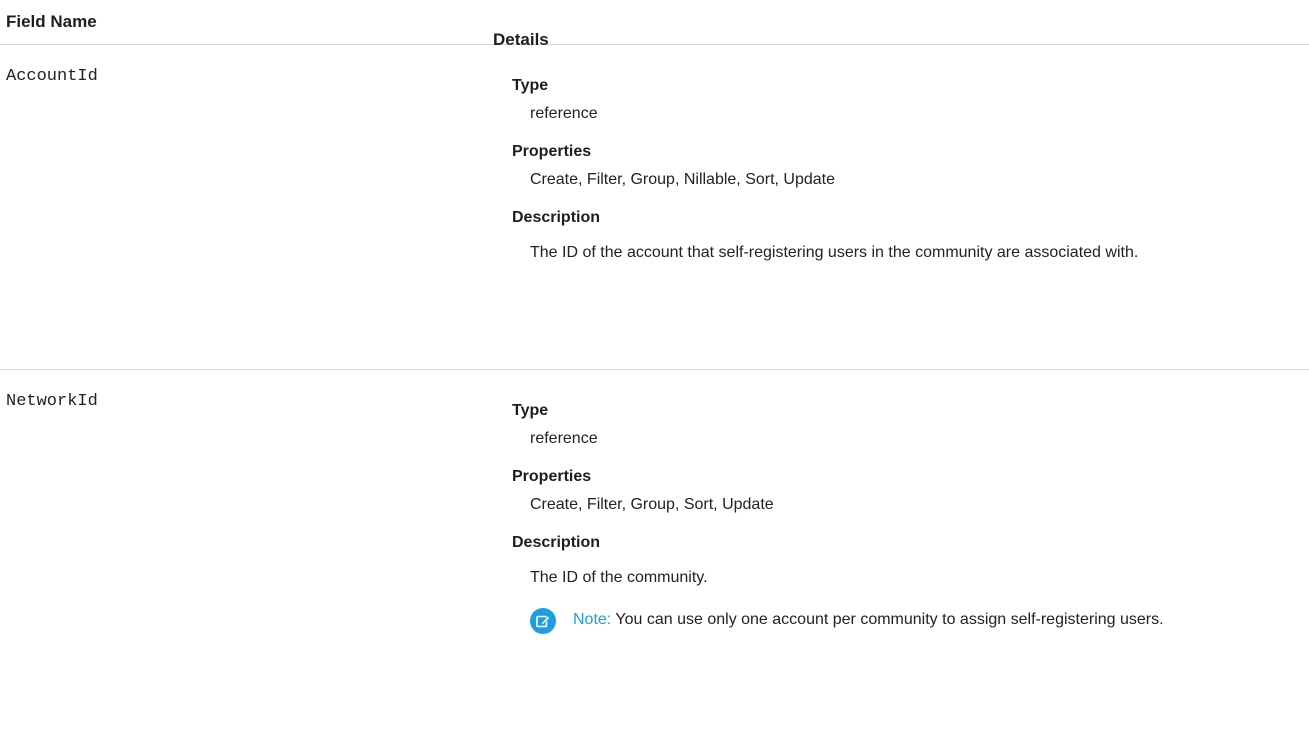 The height and width of the screenshot is (742, 1309). I want to click on note-label: Note:, so click(594, 619).